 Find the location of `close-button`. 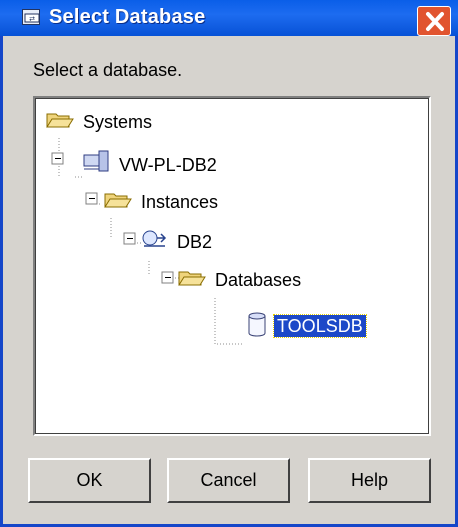

close-button is located at coordinates (434, 21).